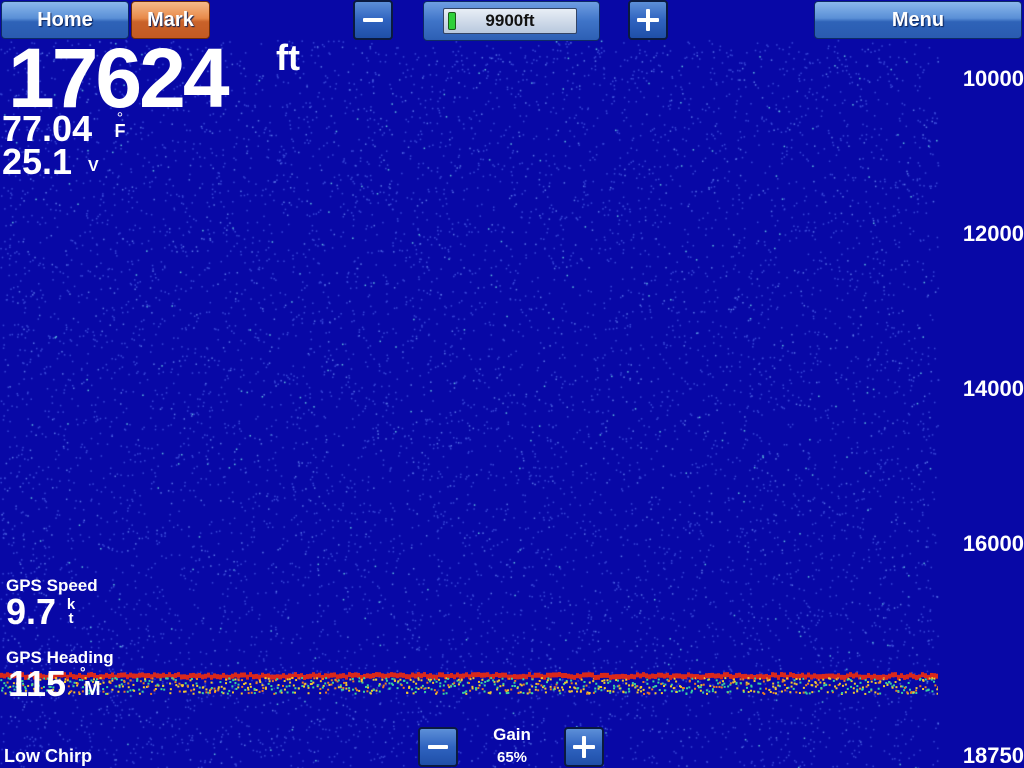 Image resolution: width=1024 pixels, height=768 pixels. What do you see at coordinates (438, 747) in the screenshot?
I see `gain-minus-button` at bounding box center [438, 747].